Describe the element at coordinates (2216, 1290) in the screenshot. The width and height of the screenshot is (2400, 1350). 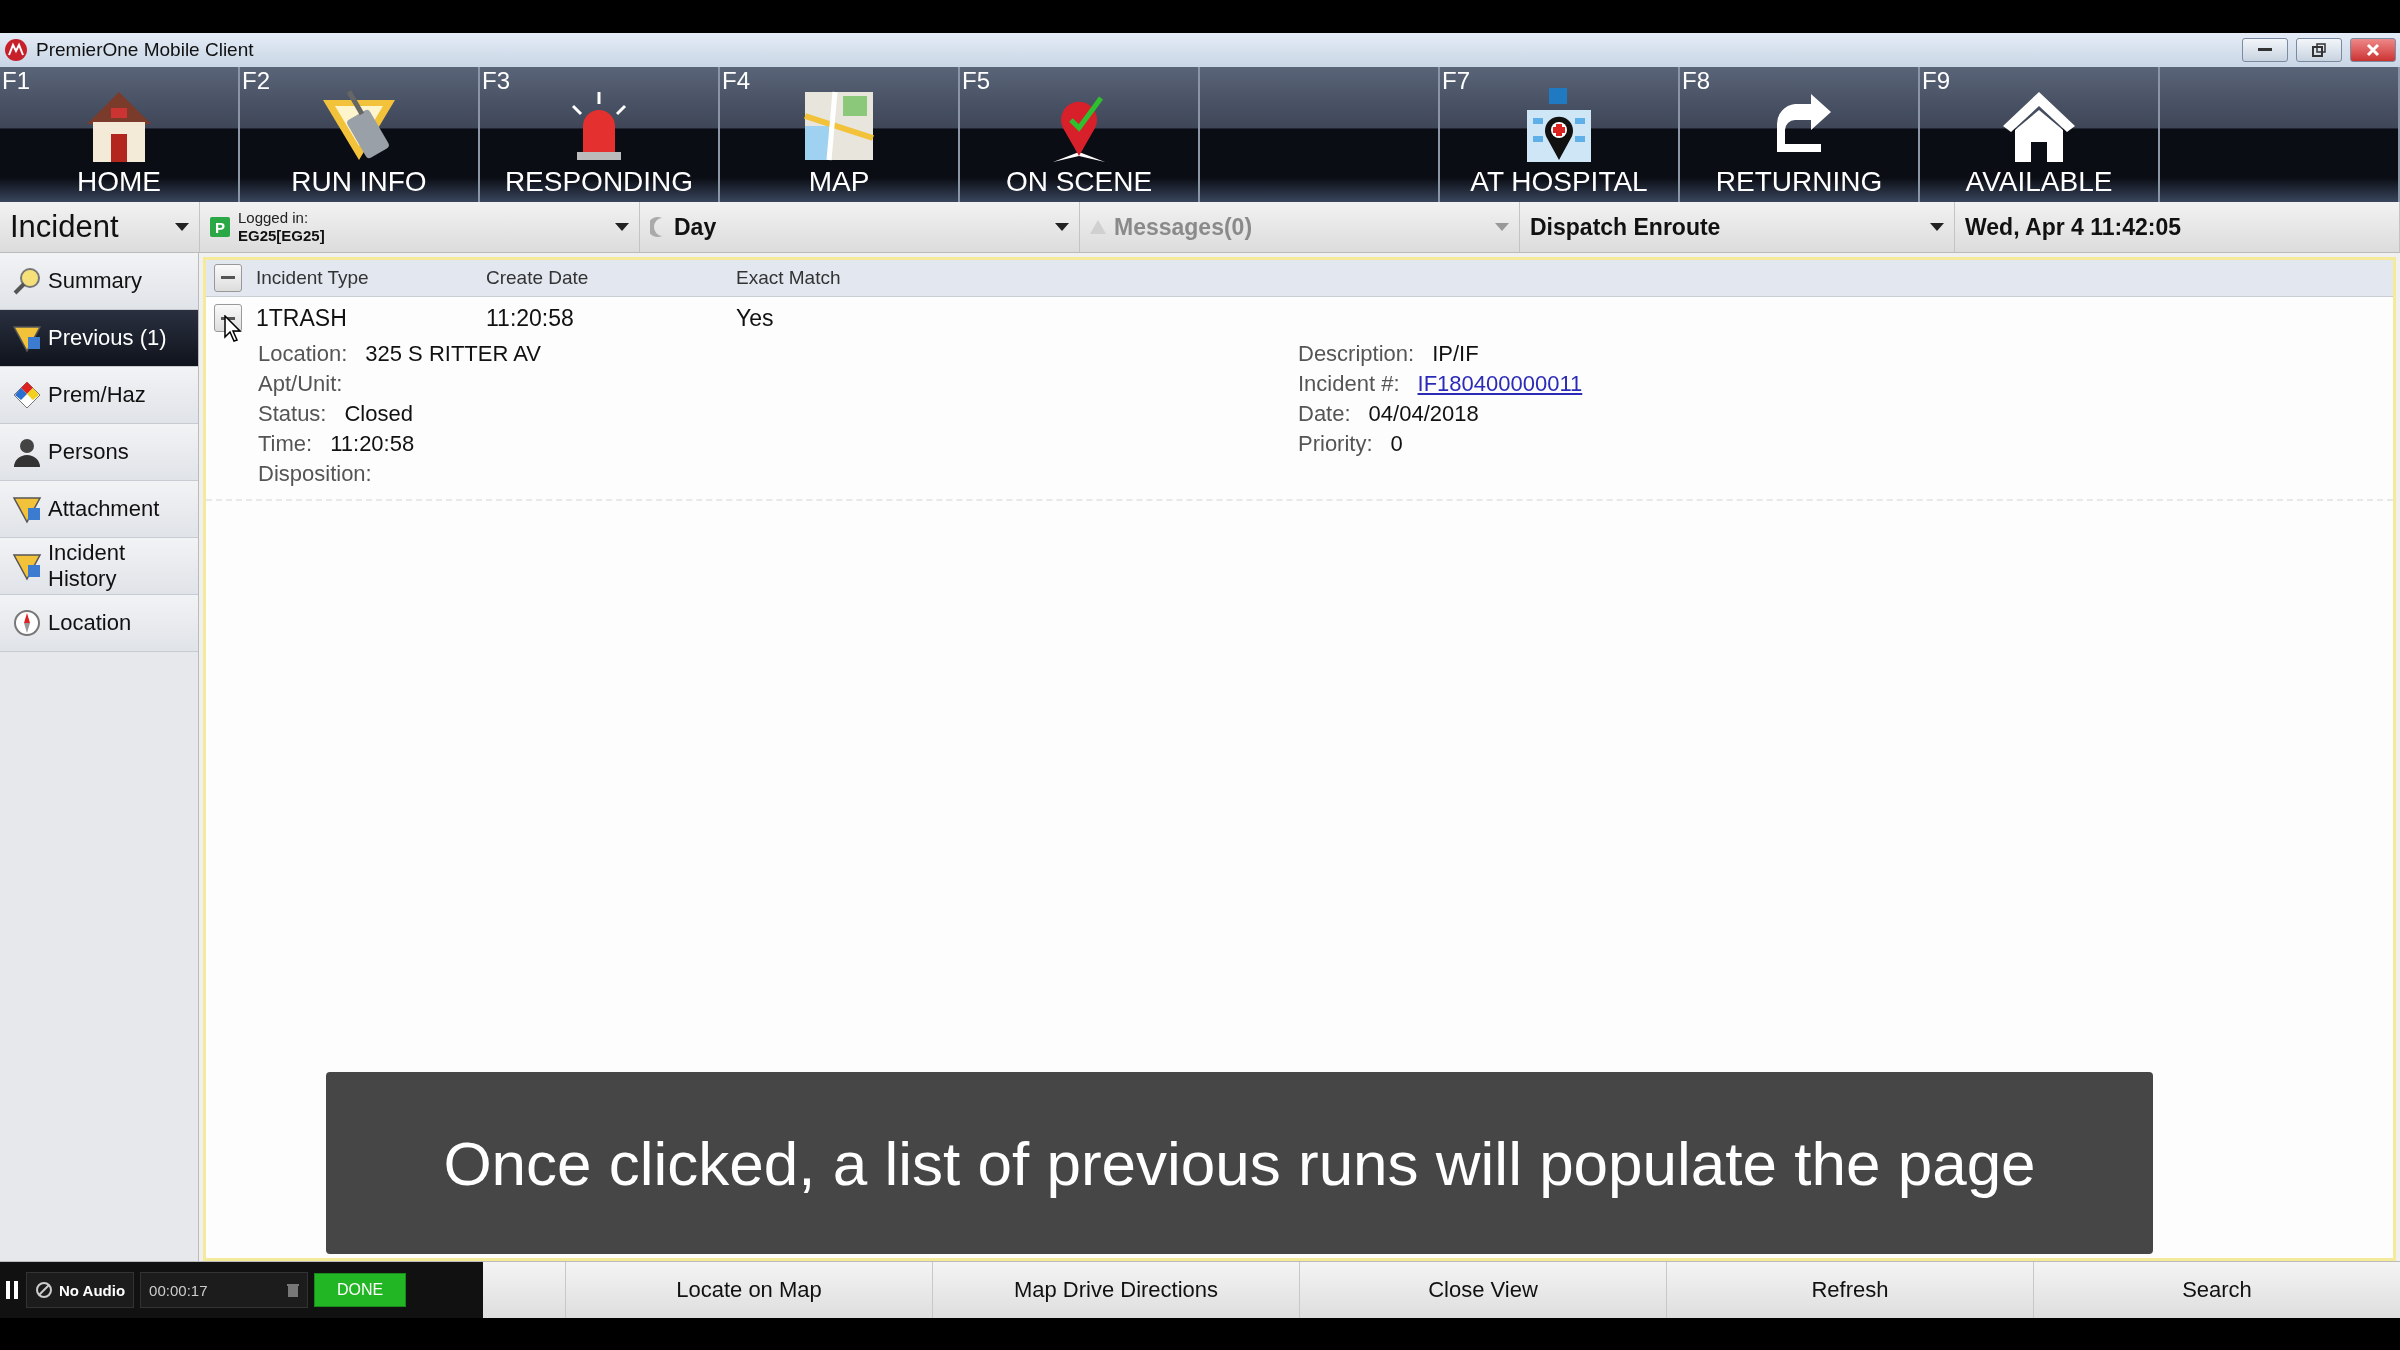
I see `action-button: Search` at that location.